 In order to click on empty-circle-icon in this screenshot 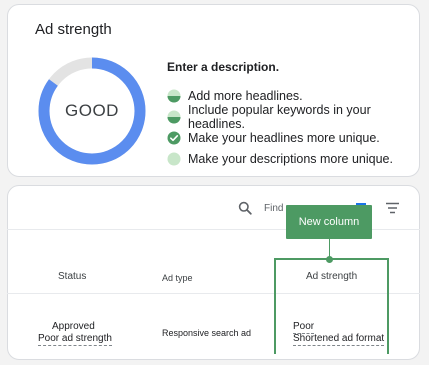, I will do `click(174, 158)`.